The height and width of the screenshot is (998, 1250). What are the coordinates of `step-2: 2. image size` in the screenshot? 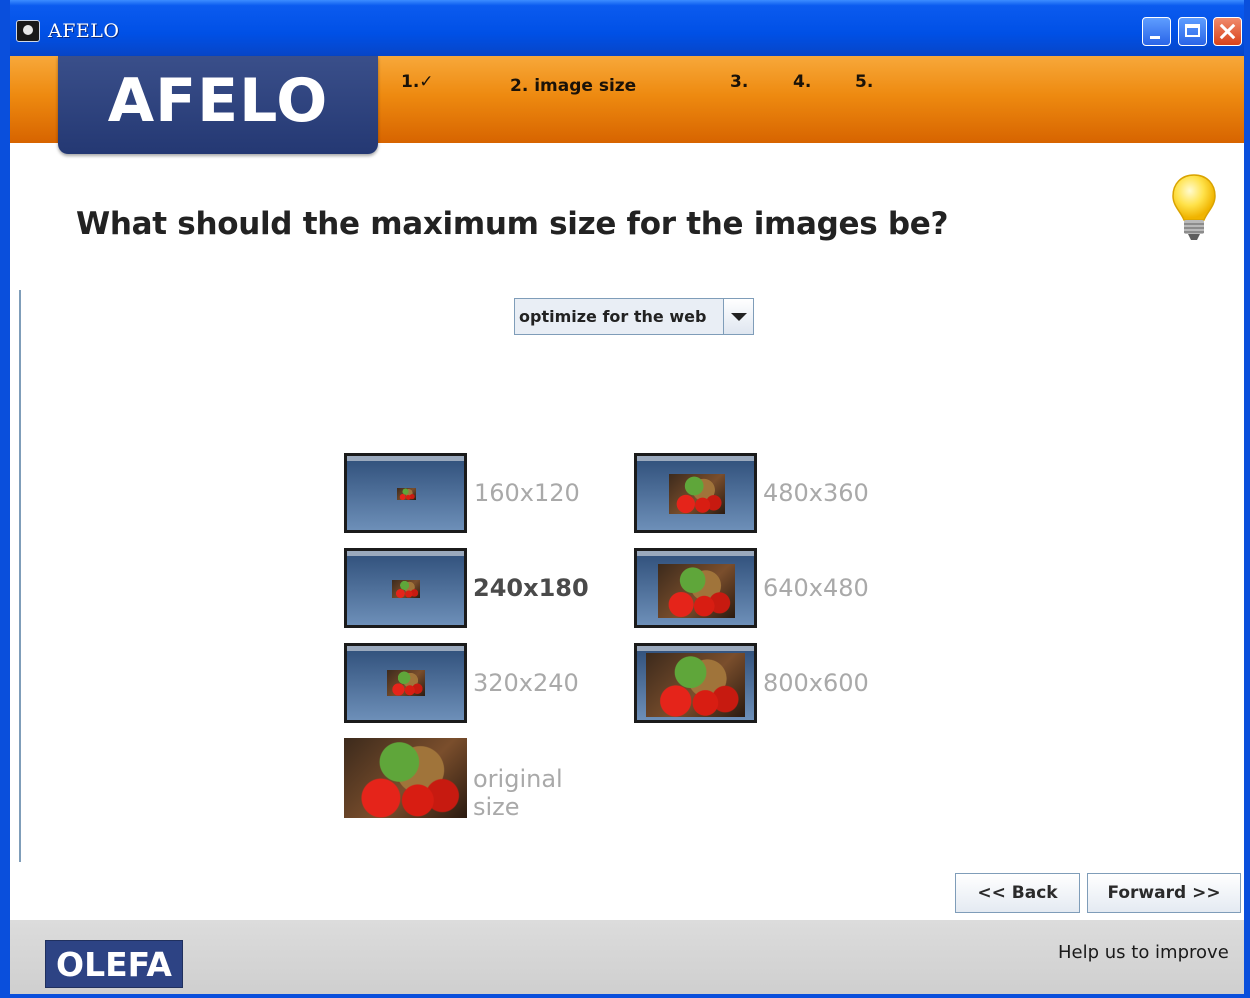 It's located at (573, 86).